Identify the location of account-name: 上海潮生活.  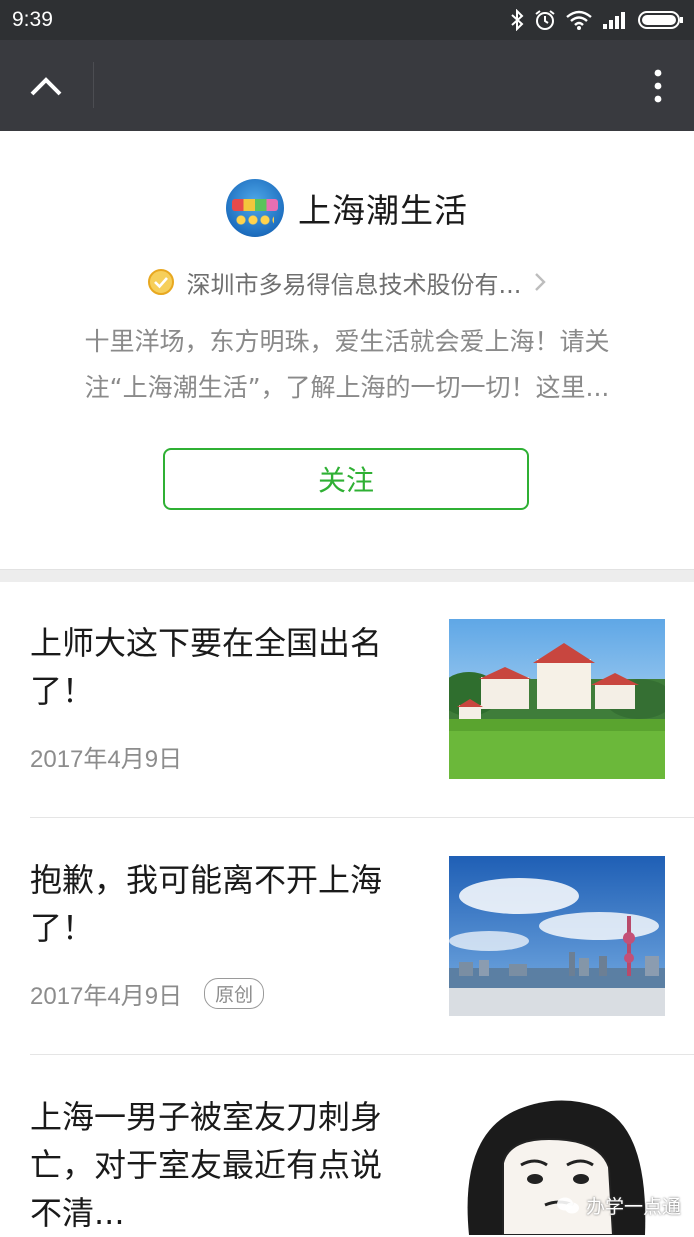
(383, 210).